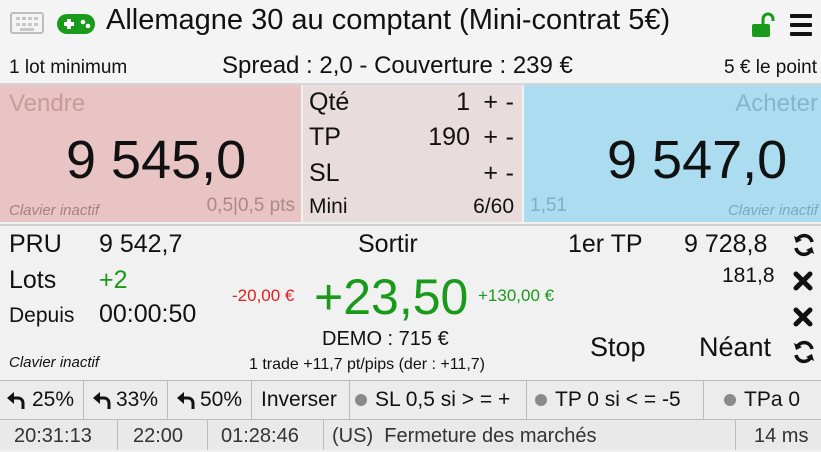 This screenshot has width=821, height=452. I want to click on tp-rule-button: TP 0 si < = -5, so click(615, 400).